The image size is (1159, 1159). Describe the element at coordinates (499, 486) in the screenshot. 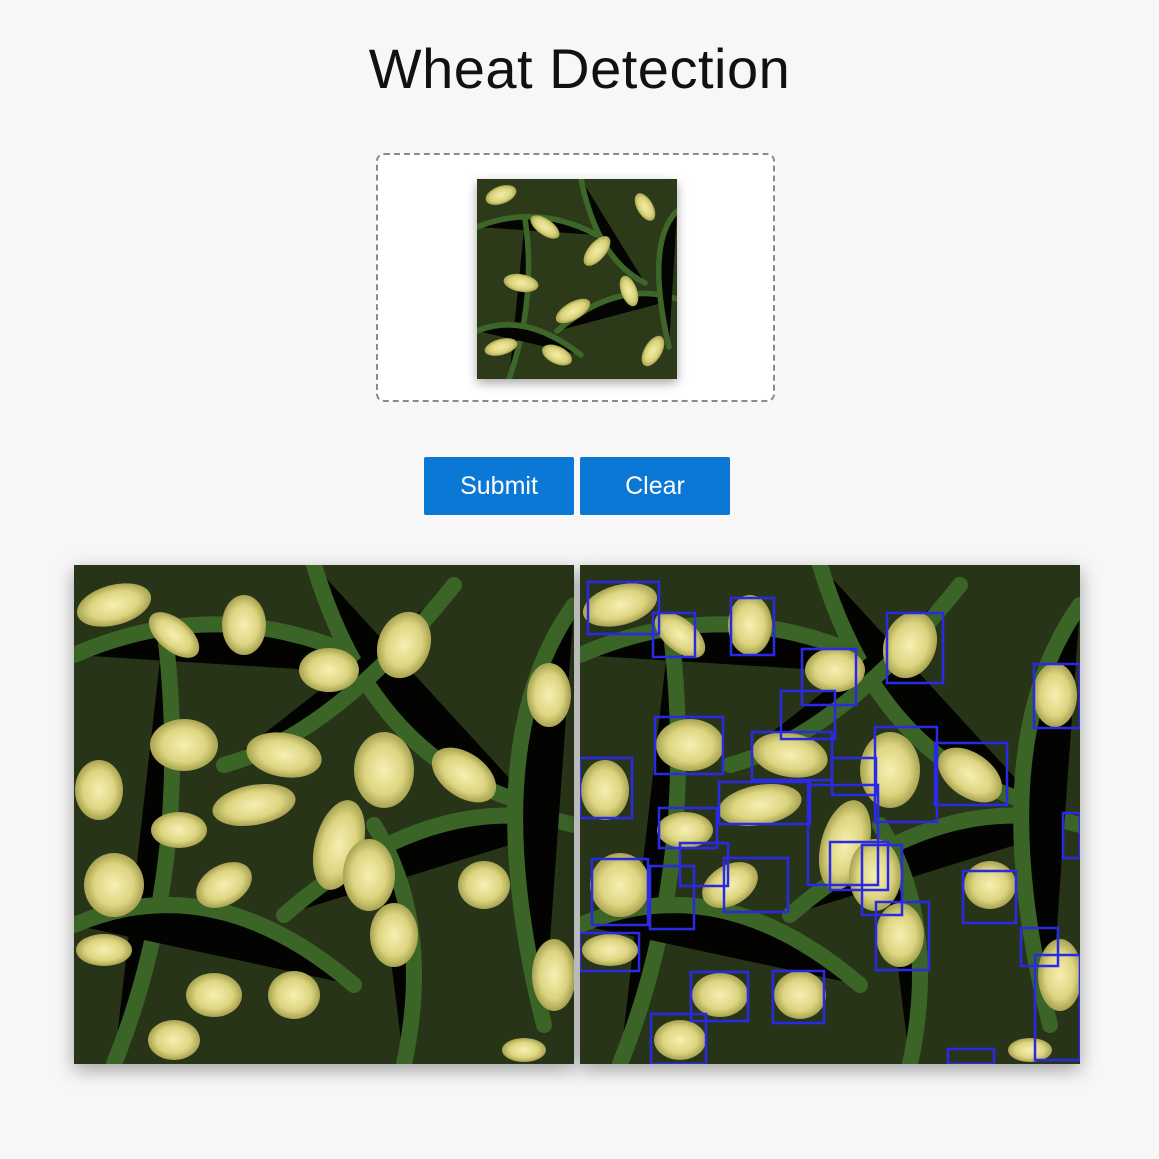

I see `submit-button: Submit` at that location.